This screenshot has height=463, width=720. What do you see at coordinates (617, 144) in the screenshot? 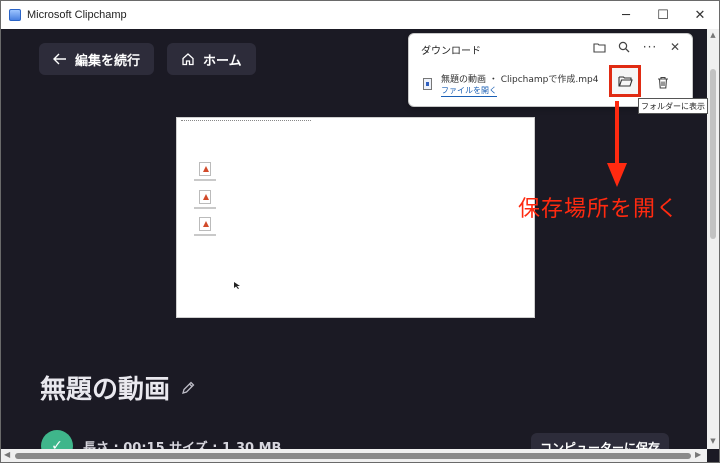
I see `annotation-arrow-icon` at bounding box center [617, 144].